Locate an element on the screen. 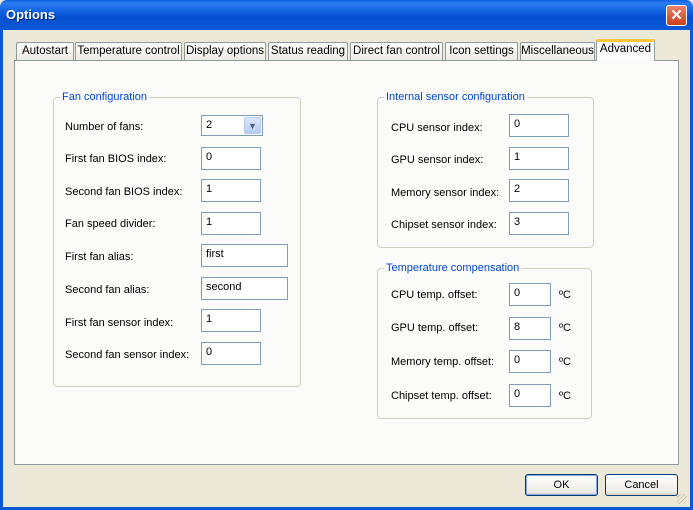 The width and height of the screenshot is (693, 510). chipset-temp-offset-input: 0 is located at coordinates (530, 395).